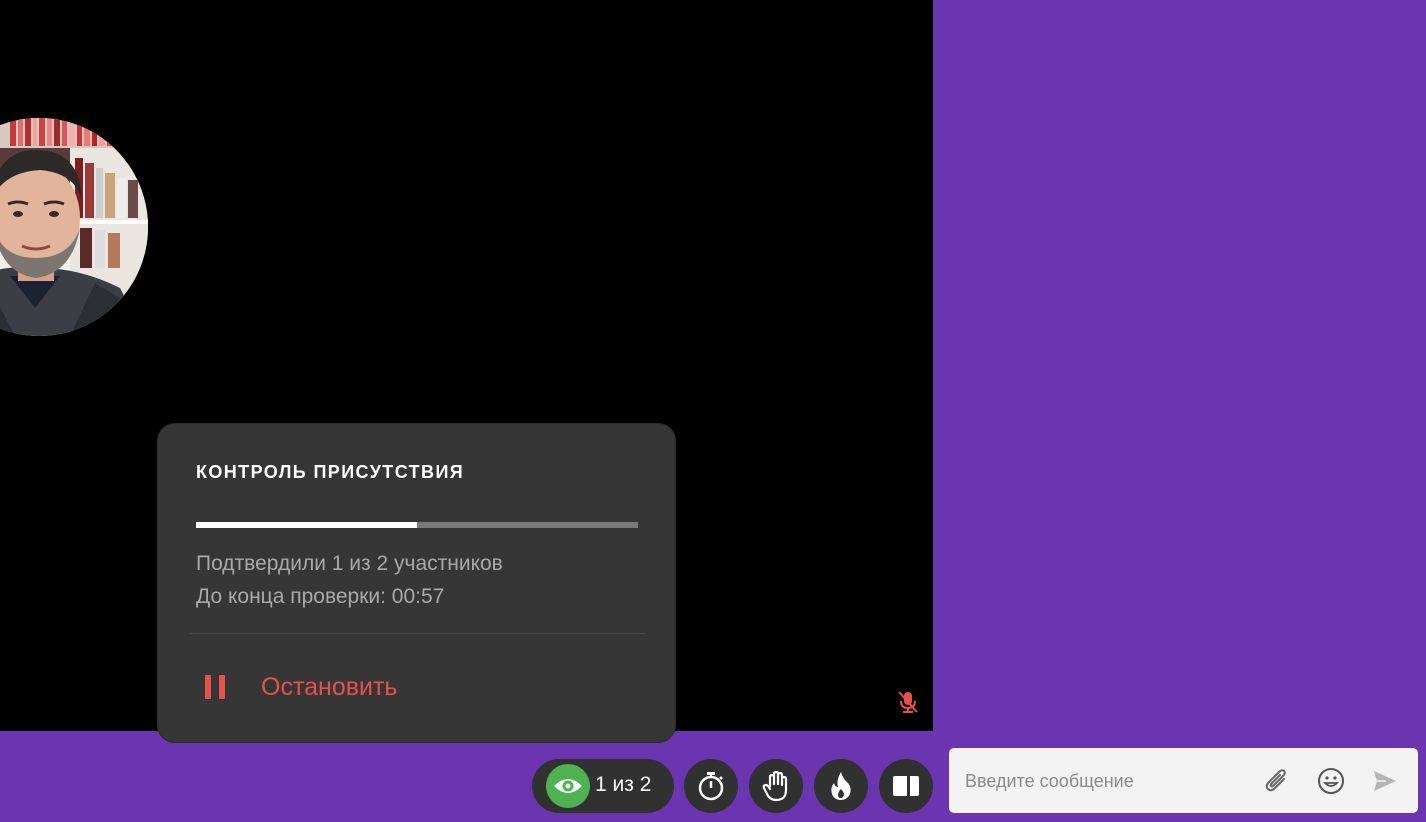  What do you see at coordinates (1110, 781) in the screenshot?
I see `chat-message-input` at bounding box center [1110, 781].